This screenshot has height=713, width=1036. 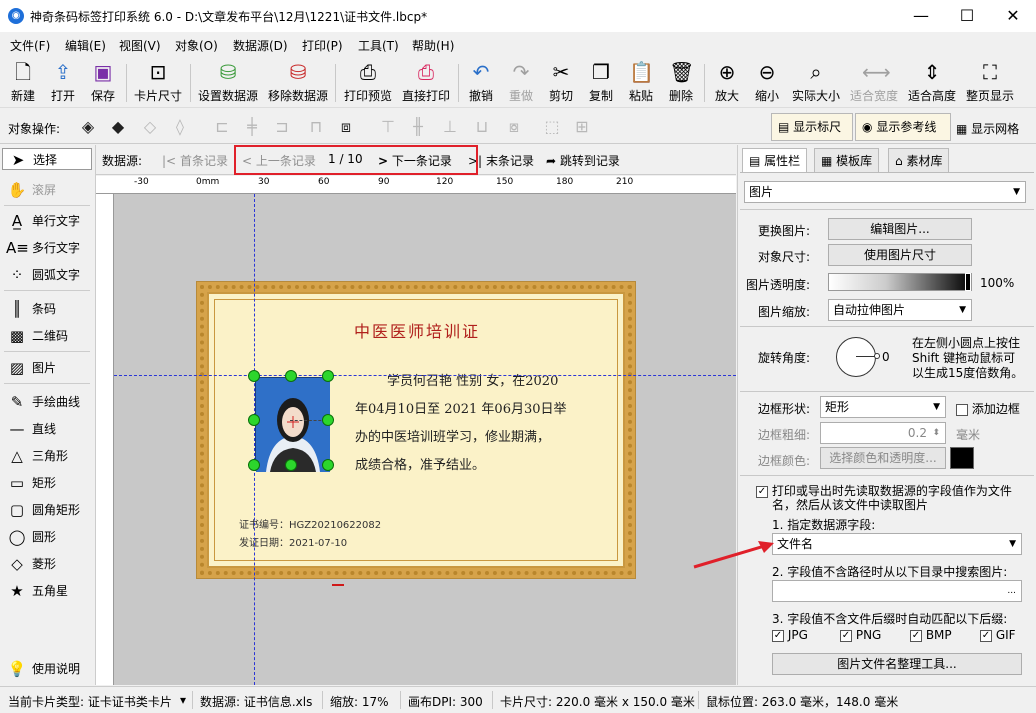 What do you see at coordinates (85, 45) in the screenshot?
I see `menu-edit: 编辑(E)` at bounding box center [85, 45].